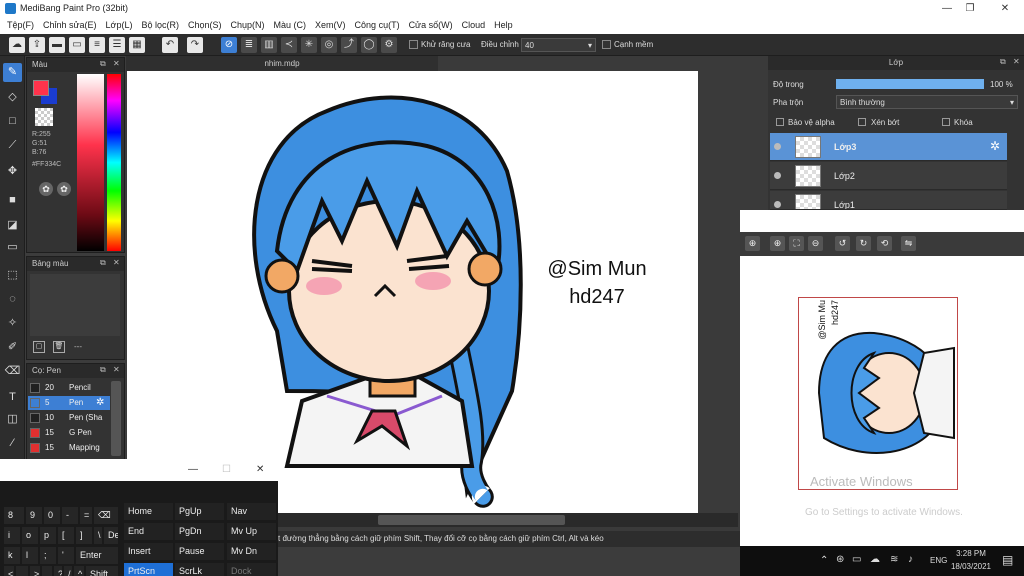 The height and width of the screenshot is (576, 1024). What do you see at coordinates (251, 569) in the screenshot?
I see `keyboard-nav-key: Dock` at bounding box center [251, 569].